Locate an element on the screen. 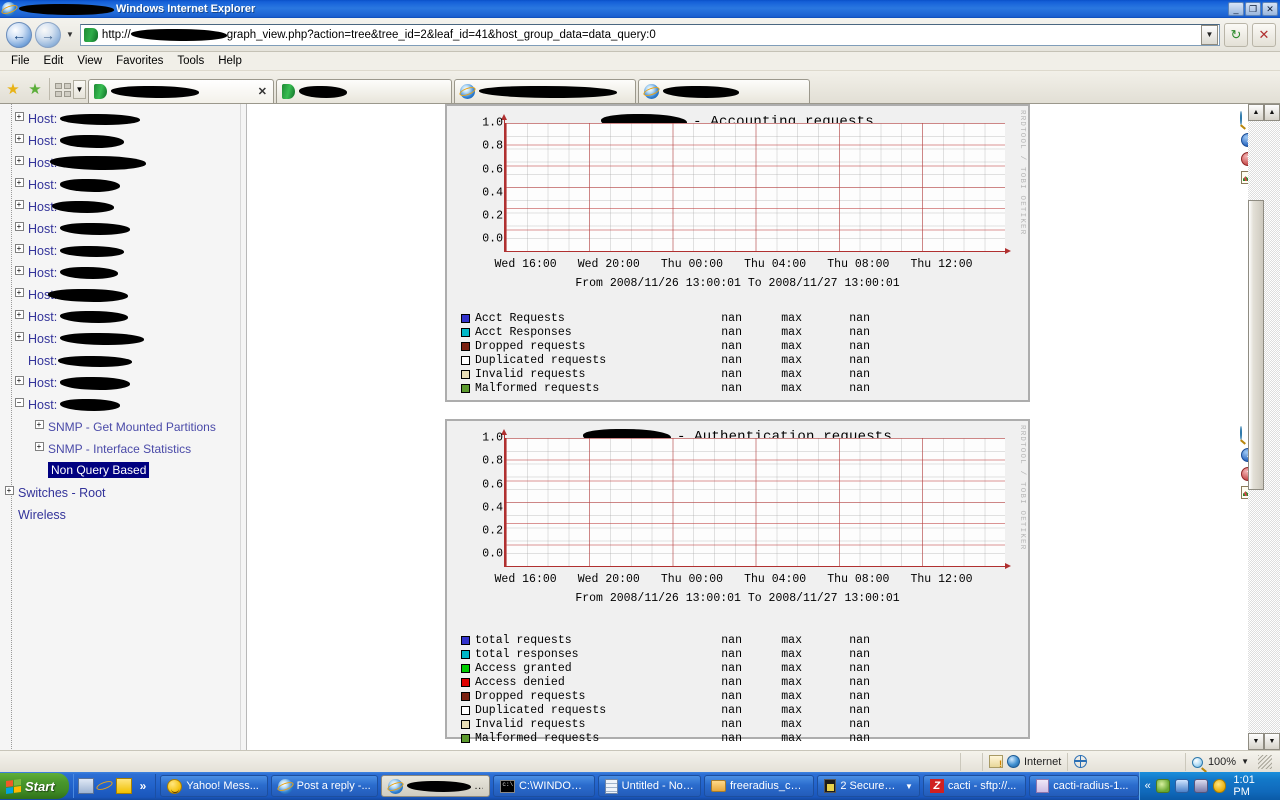 The image size is (1280, 800). inner-frame-scrollbar: ▲ ▼ is located at coordinates (1256, 427).